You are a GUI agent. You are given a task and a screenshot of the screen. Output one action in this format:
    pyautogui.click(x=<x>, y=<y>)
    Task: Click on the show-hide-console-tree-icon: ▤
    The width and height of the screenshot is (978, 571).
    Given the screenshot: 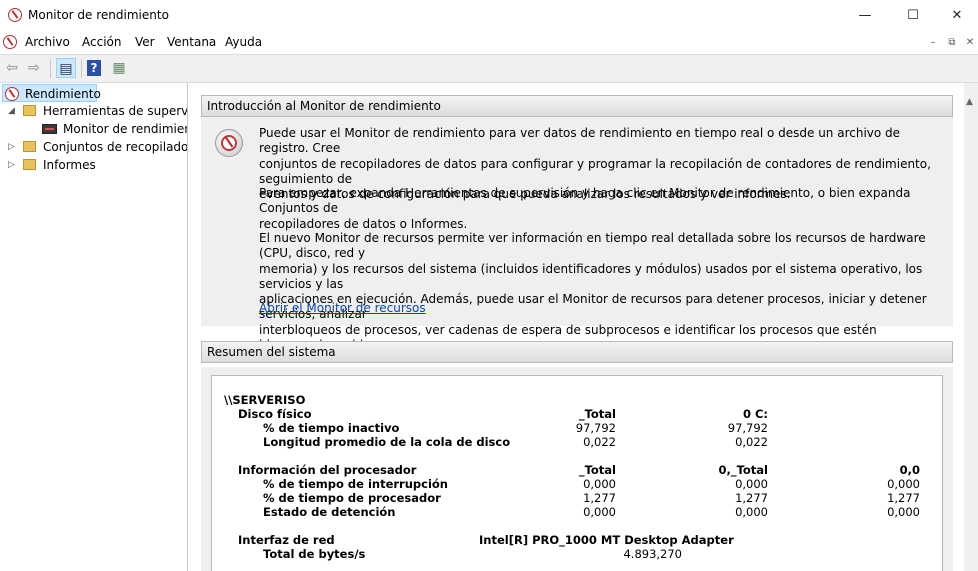 What is the action you would take?
    pyautogui.click(x=66, y=68)
    